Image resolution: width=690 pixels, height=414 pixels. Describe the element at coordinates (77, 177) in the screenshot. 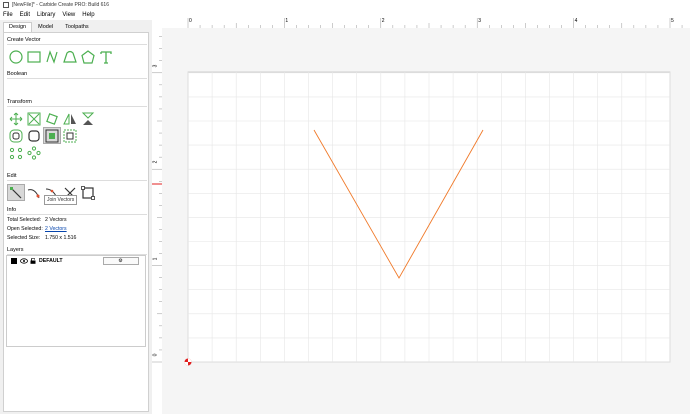

I see `section-header: Edit` at that location.